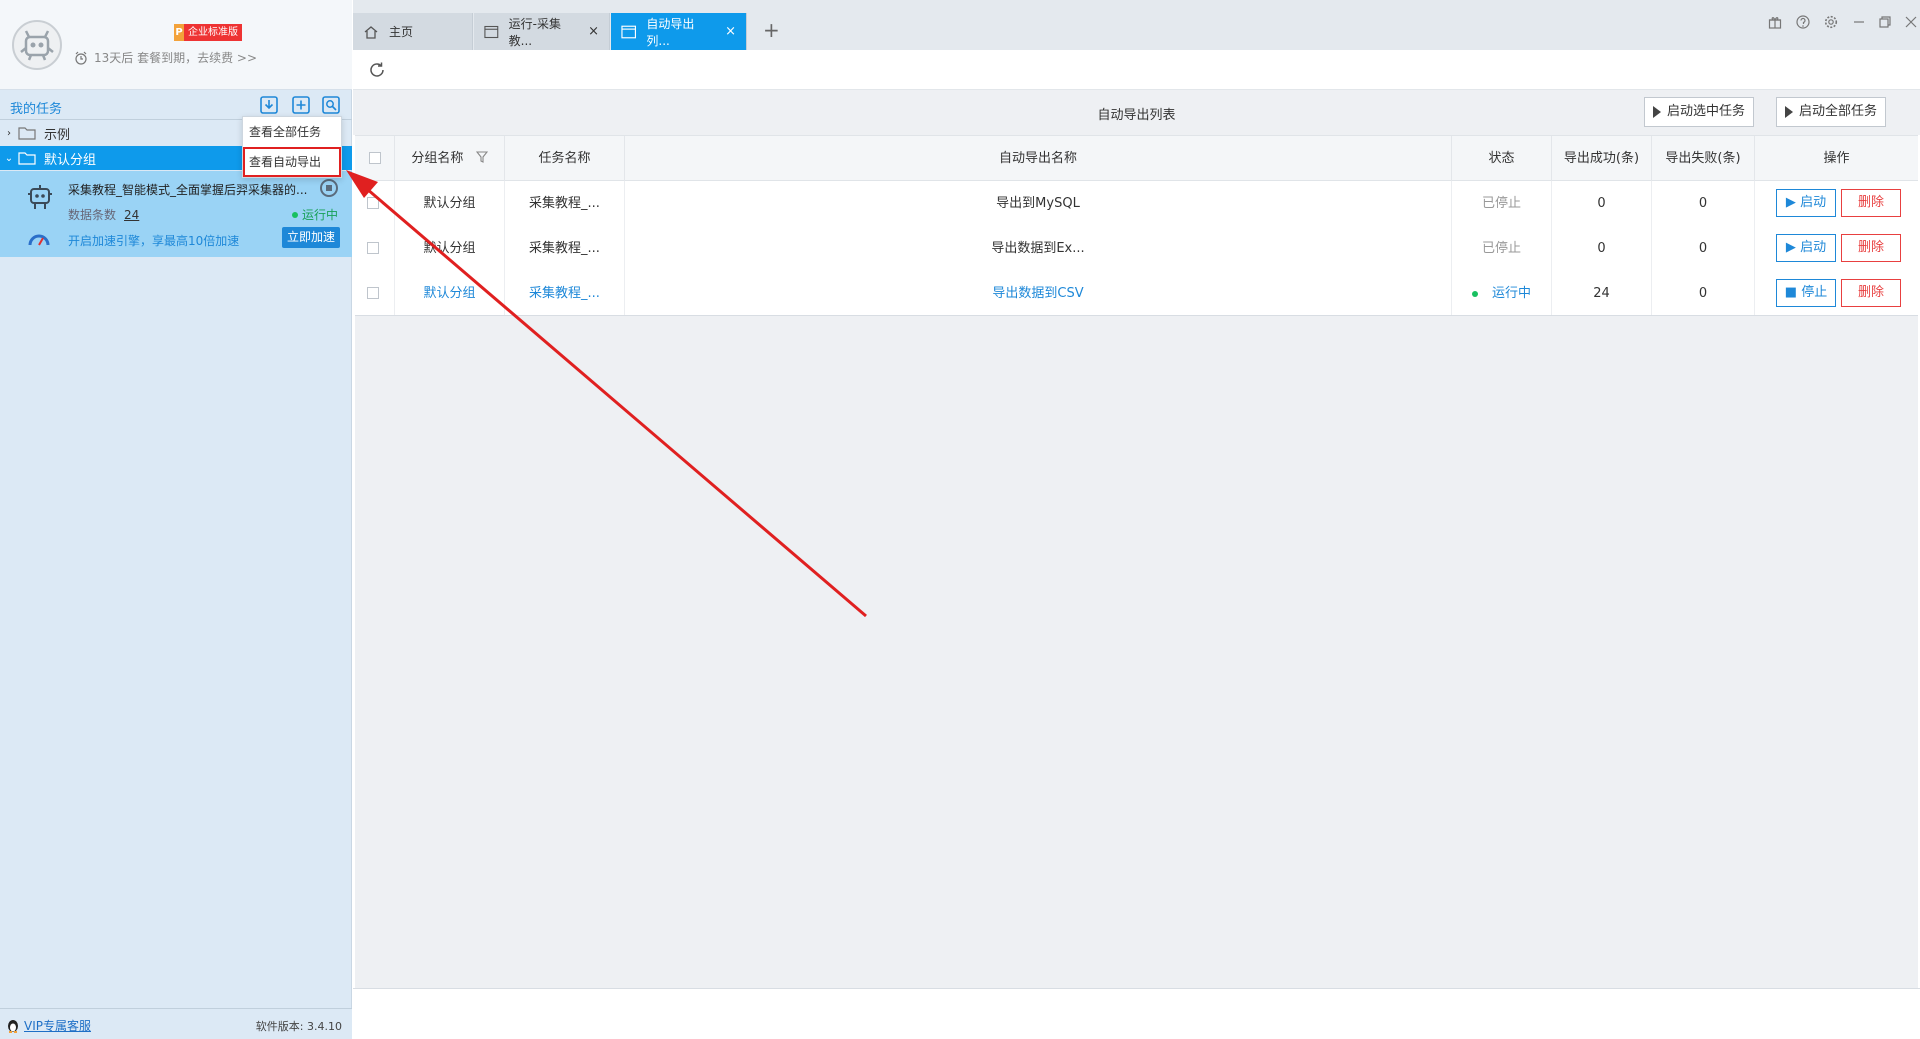  Describe the element at coordinates (179, 32) in the screenshot. I see `edition-prefix: P` at that location.